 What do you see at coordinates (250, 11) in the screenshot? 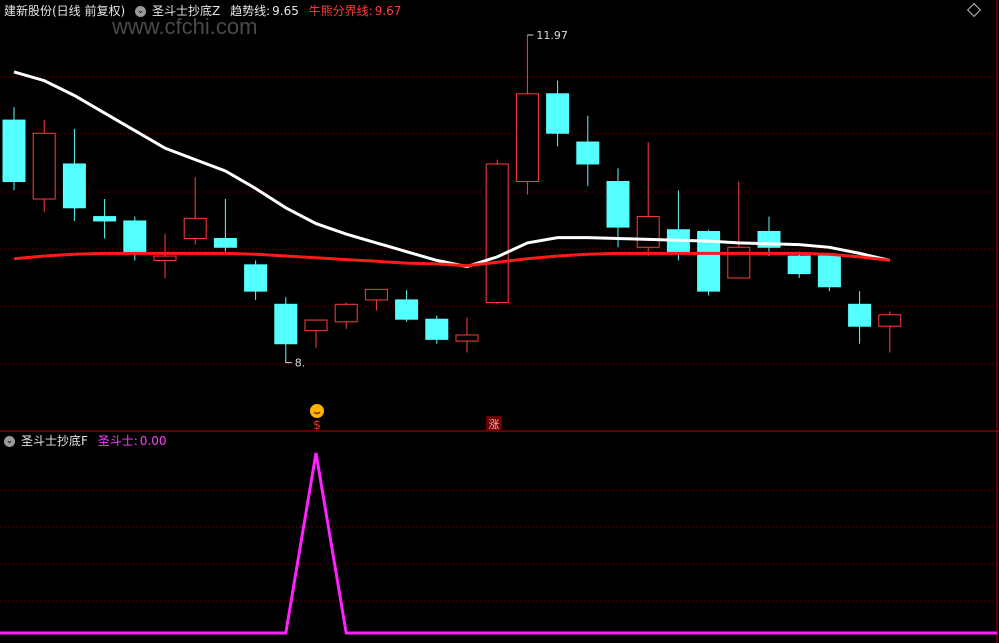
I see `trend-label: 趋势线:` at bounding box center [250, 11].